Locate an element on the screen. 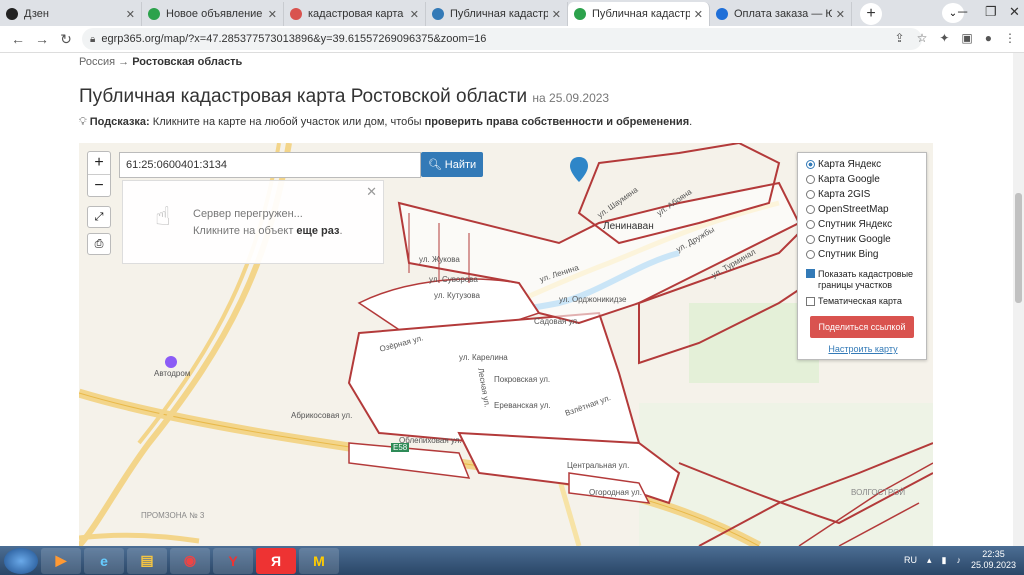  new-tab-button: + is located at coordinates (871, 14).